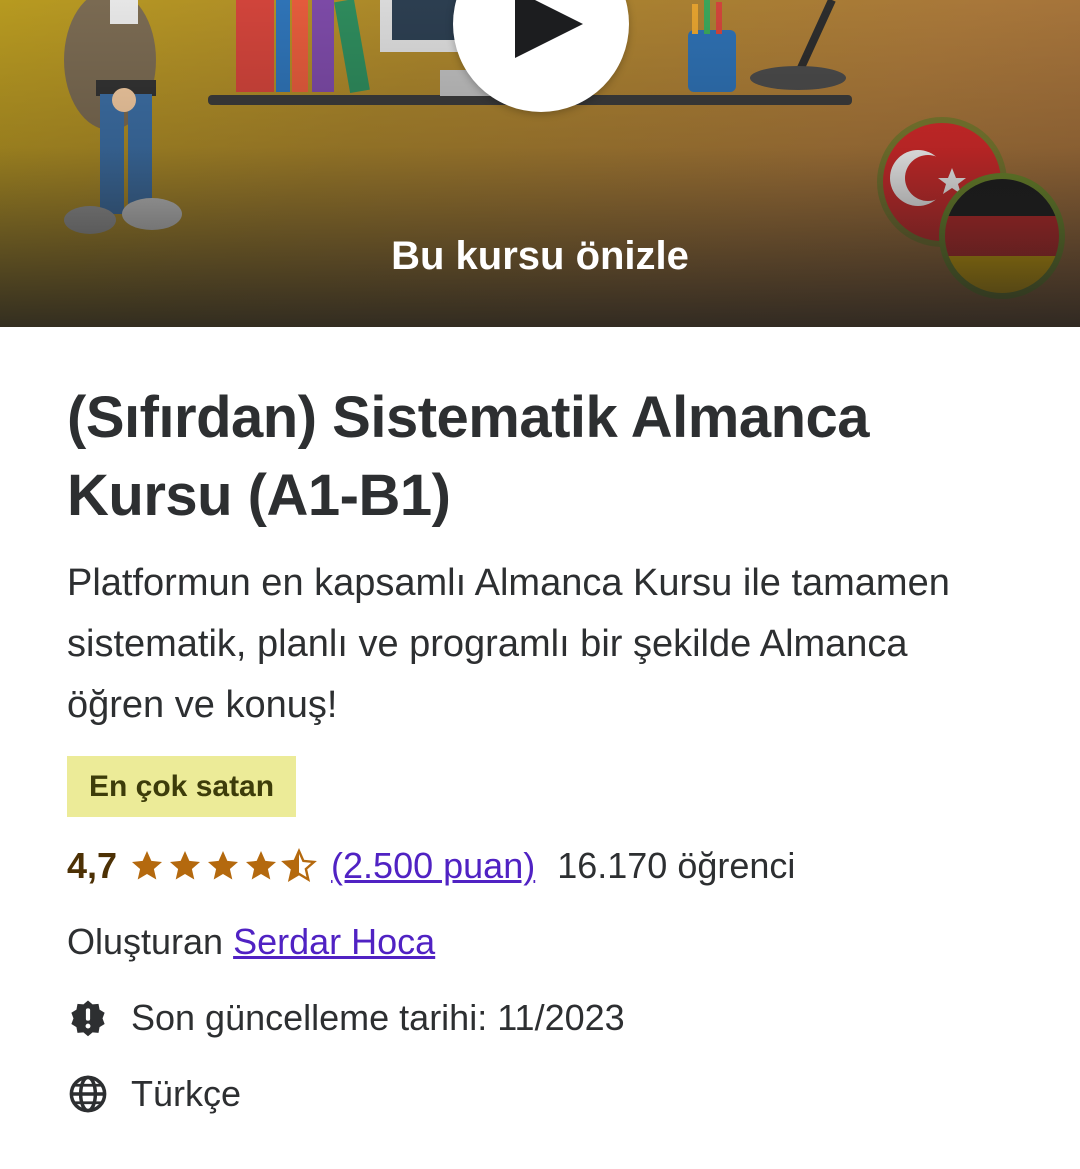 The width and height of the screenshot is (1080, 1169). I want to click on play-button, so click(541, 56).